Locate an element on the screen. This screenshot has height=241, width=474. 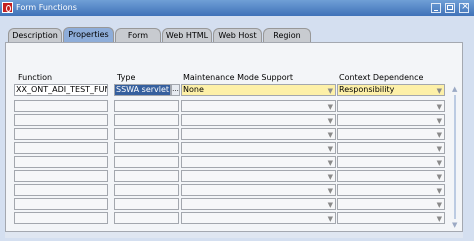
column-header-maintenance-mode: Maintenance Mode Support is located at coordinates (238, 77).